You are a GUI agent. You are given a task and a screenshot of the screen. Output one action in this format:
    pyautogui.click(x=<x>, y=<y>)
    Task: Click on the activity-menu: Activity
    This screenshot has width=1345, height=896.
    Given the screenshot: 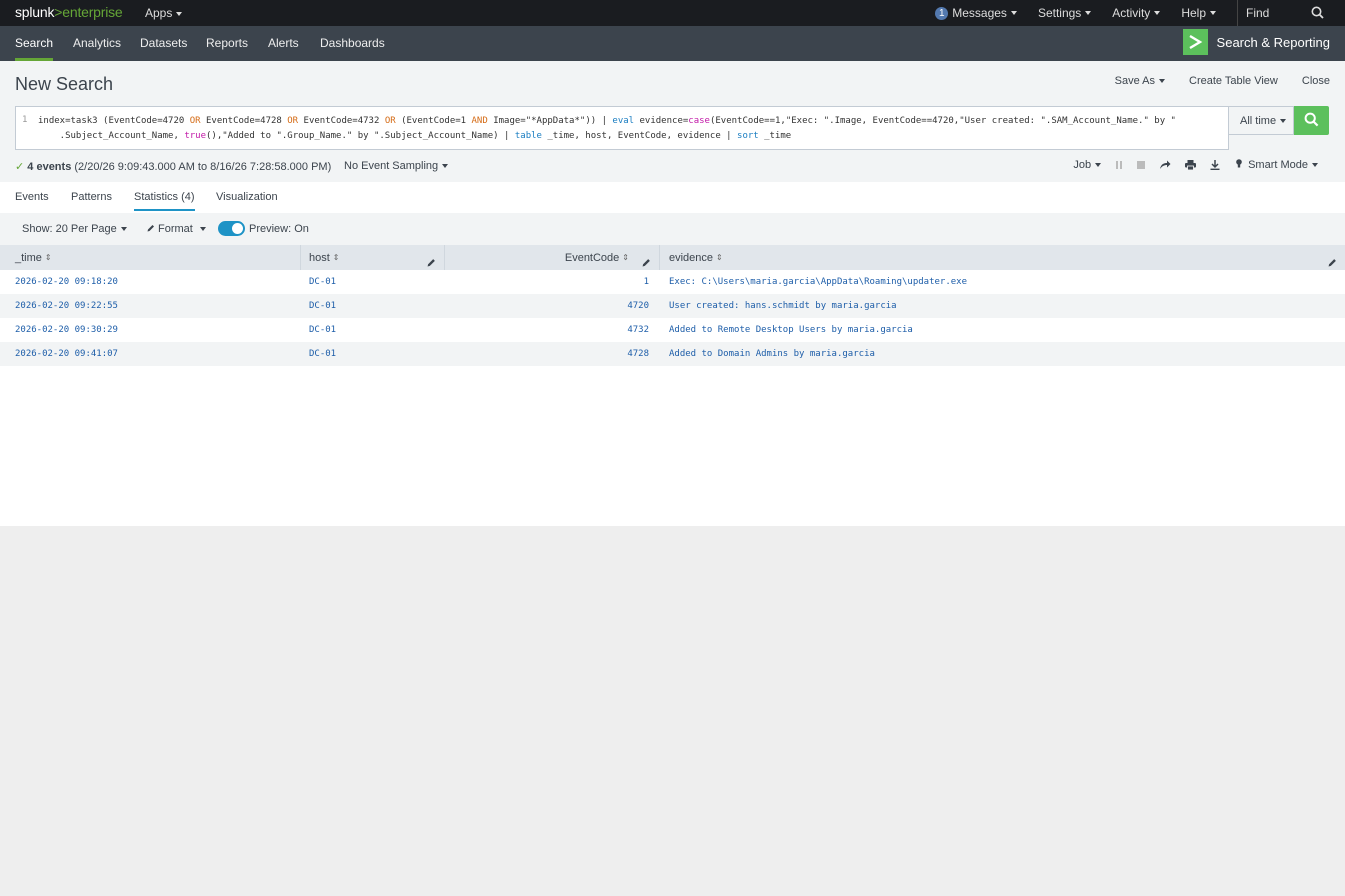 What is the action you would take?
    pyautogui.click(x=1136, y=13)
    